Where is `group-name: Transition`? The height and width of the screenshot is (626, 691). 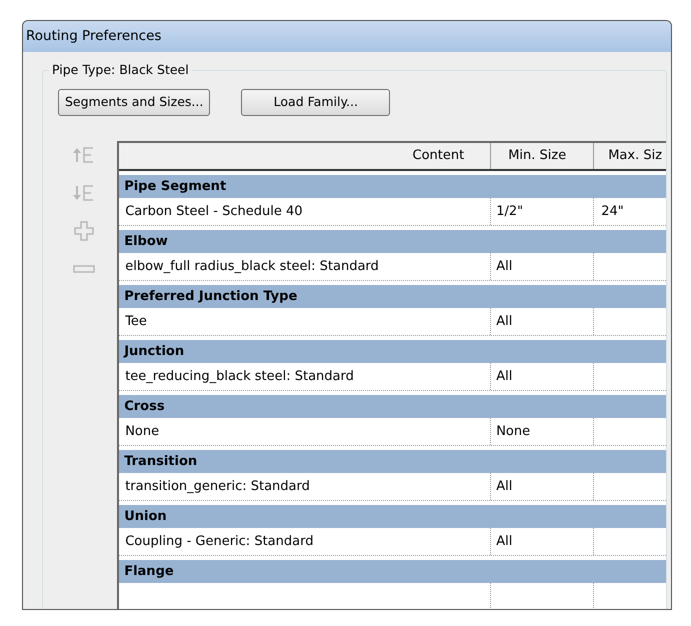
group-name: Transition is located at coordinates (161, 461).